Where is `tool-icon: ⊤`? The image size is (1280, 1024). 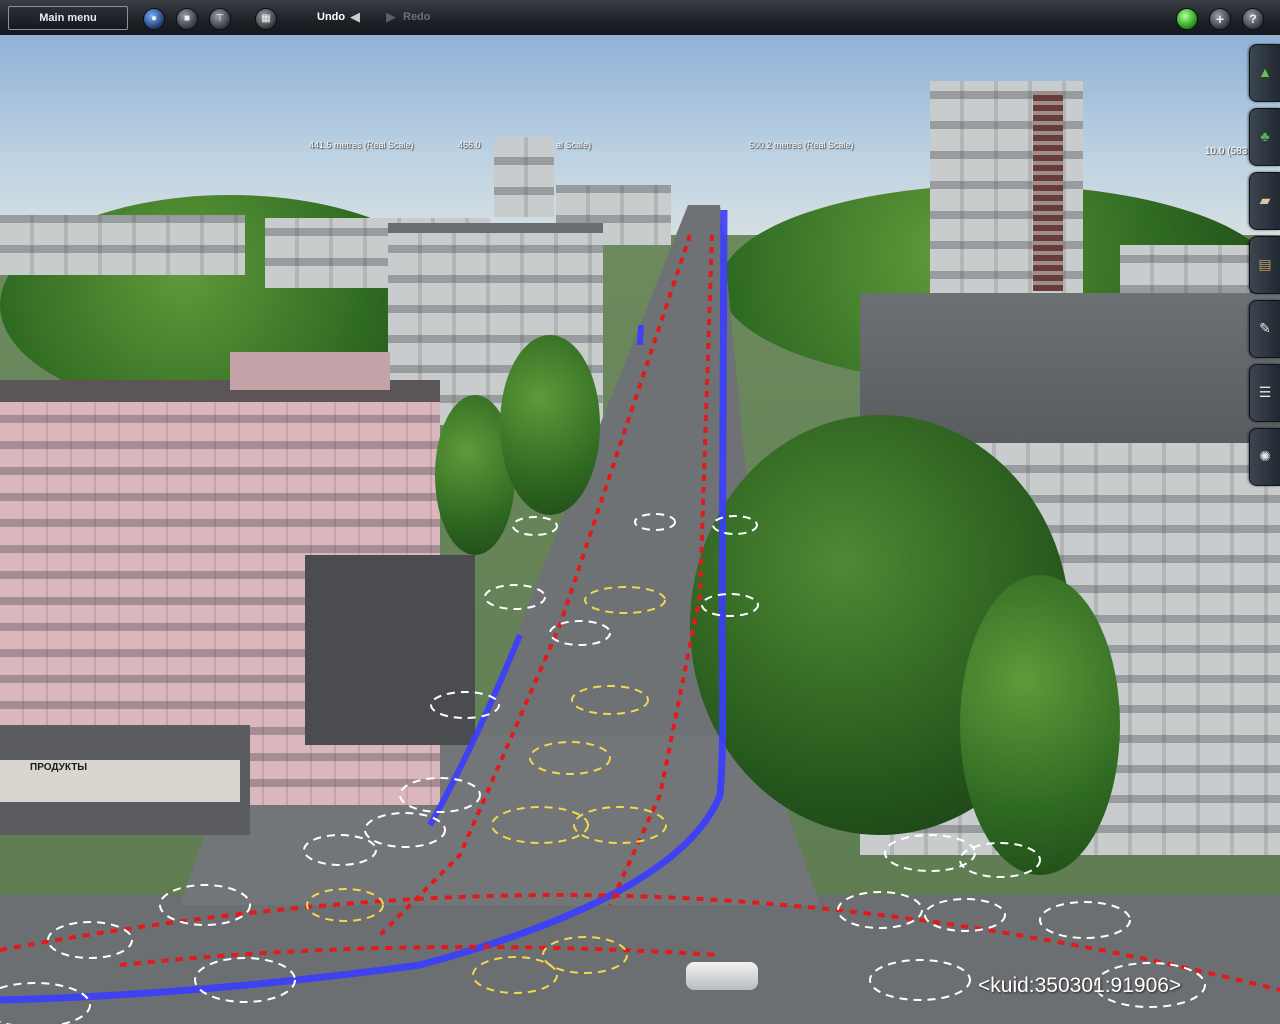 tool-icon: ⊤ is located at coordinates (220, 18).